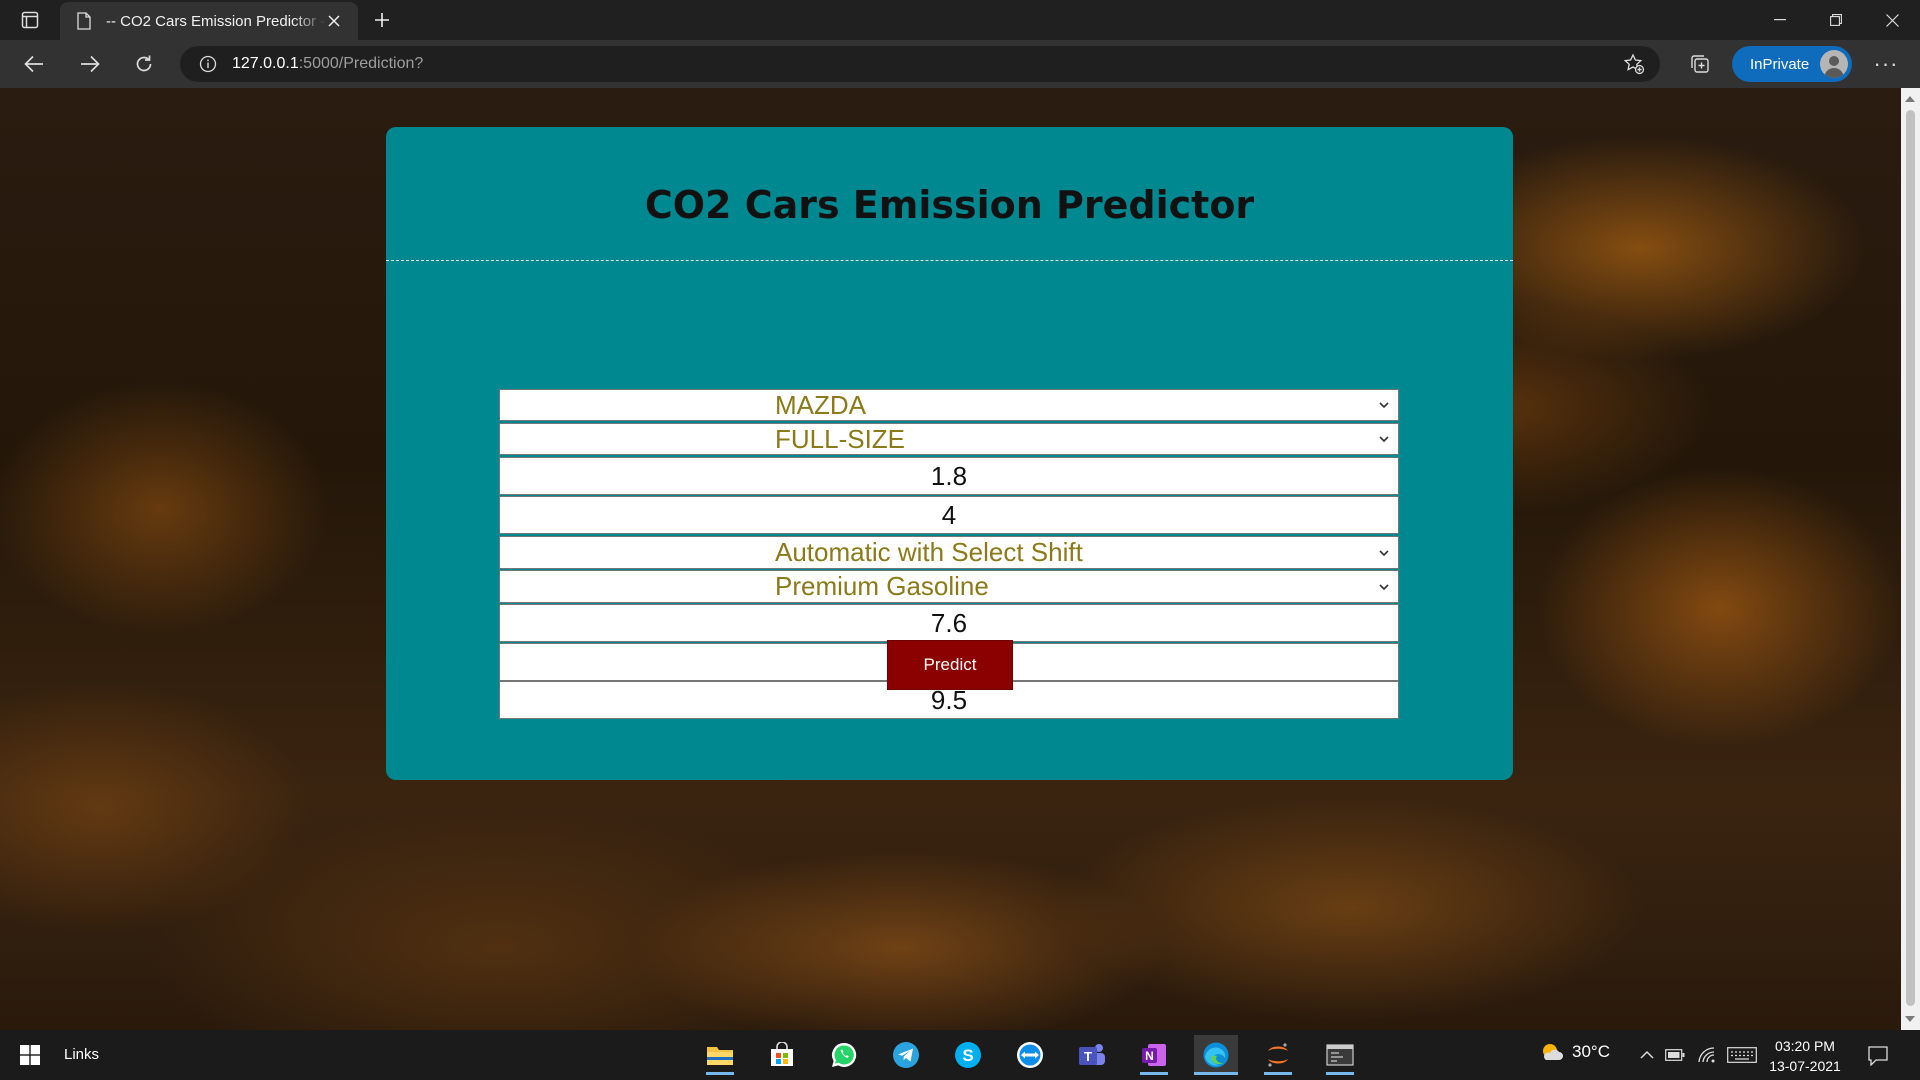  What do you see at coordinates (1805, 1066) in the screenshot?
I see `clock-date: 13-07-2021` at bounding box center [1805, 1066].